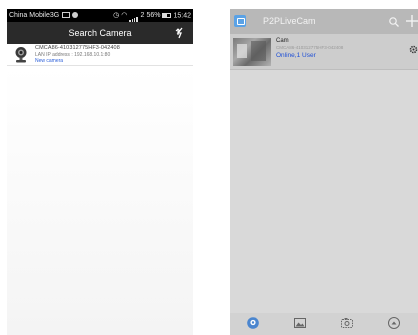 This screenshot has height=335, width=418. I want to click on add-camera-button, so click(412, 21).